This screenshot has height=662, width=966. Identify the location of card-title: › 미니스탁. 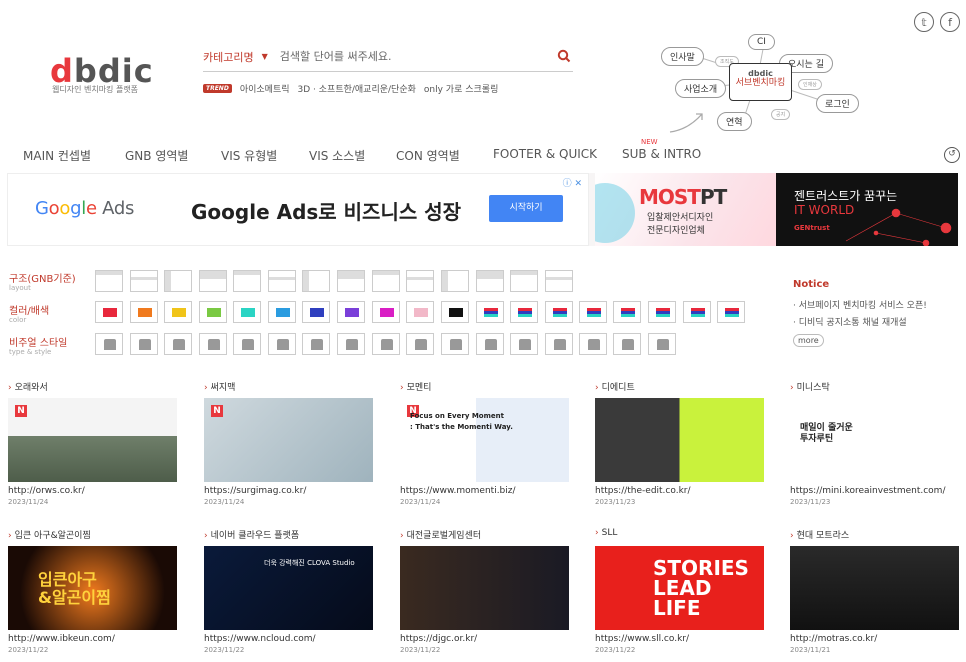
(810, 386).